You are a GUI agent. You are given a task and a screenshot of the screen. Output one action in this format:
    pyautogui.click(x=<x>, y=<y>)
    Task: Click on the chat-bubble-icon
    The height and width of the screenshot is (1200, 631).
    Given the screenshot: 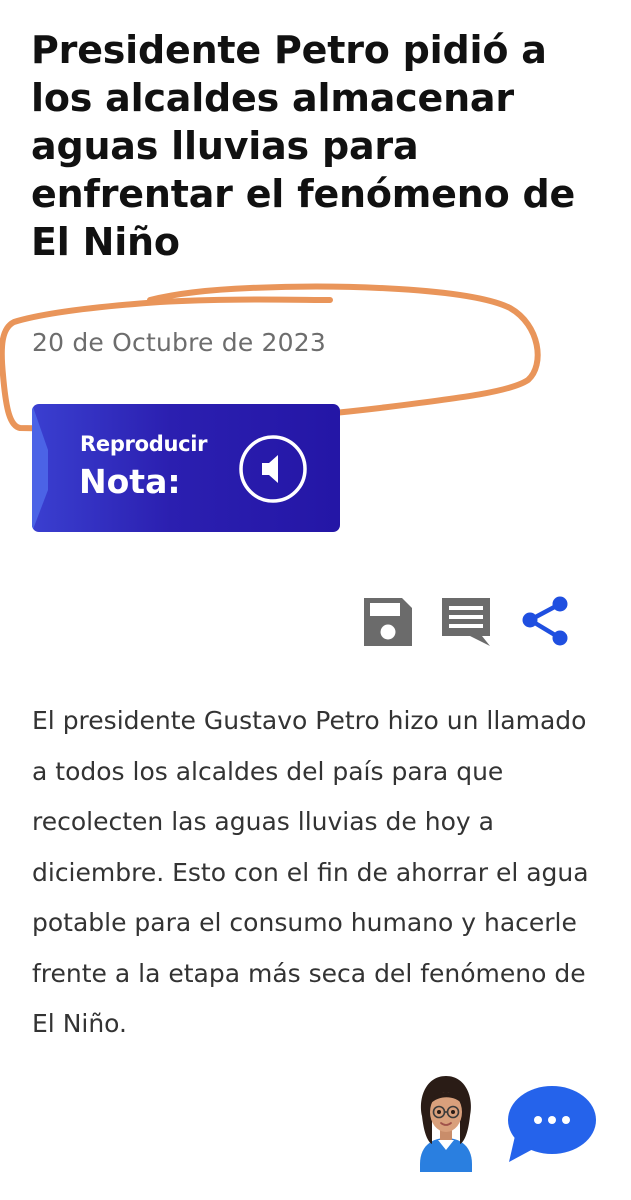 What is the action you would take?
    pyautogui.click(x=551, y=1124)
    